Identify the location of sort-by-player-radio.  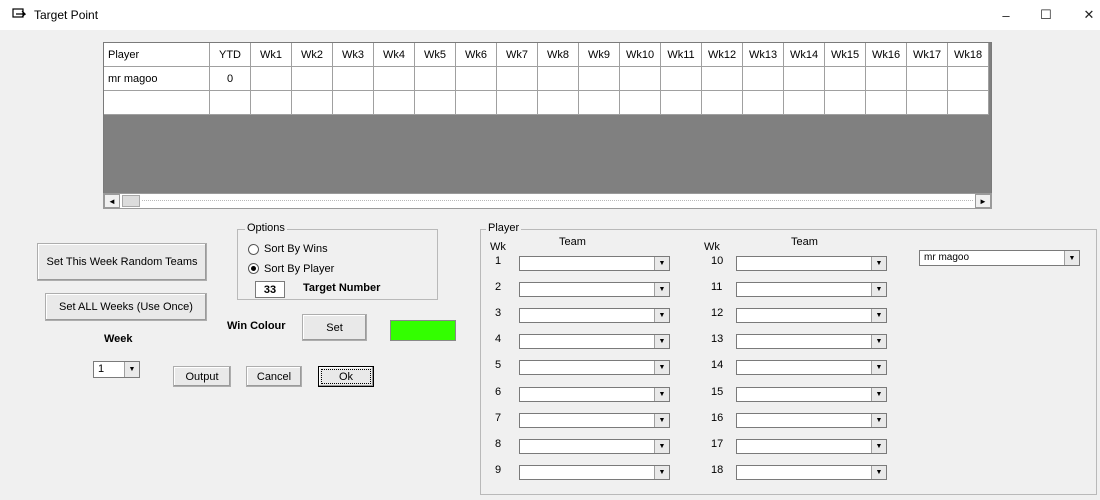
(253, 268).